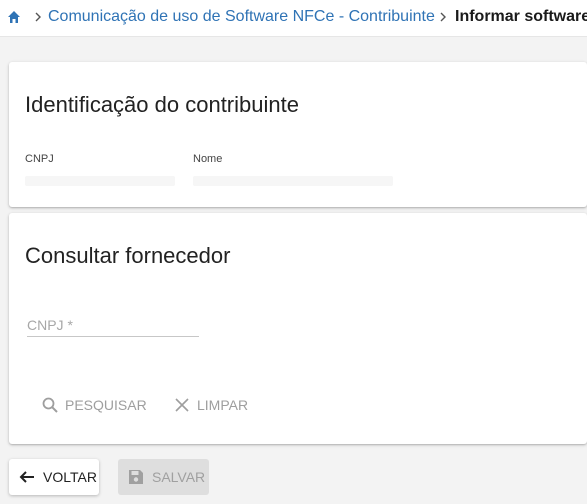 The height and width of the screenshot is (504, 587). What do you see at coordinates (50, 405) in the screenshot?
I see `search-icon` at bounding box center [50, 405].